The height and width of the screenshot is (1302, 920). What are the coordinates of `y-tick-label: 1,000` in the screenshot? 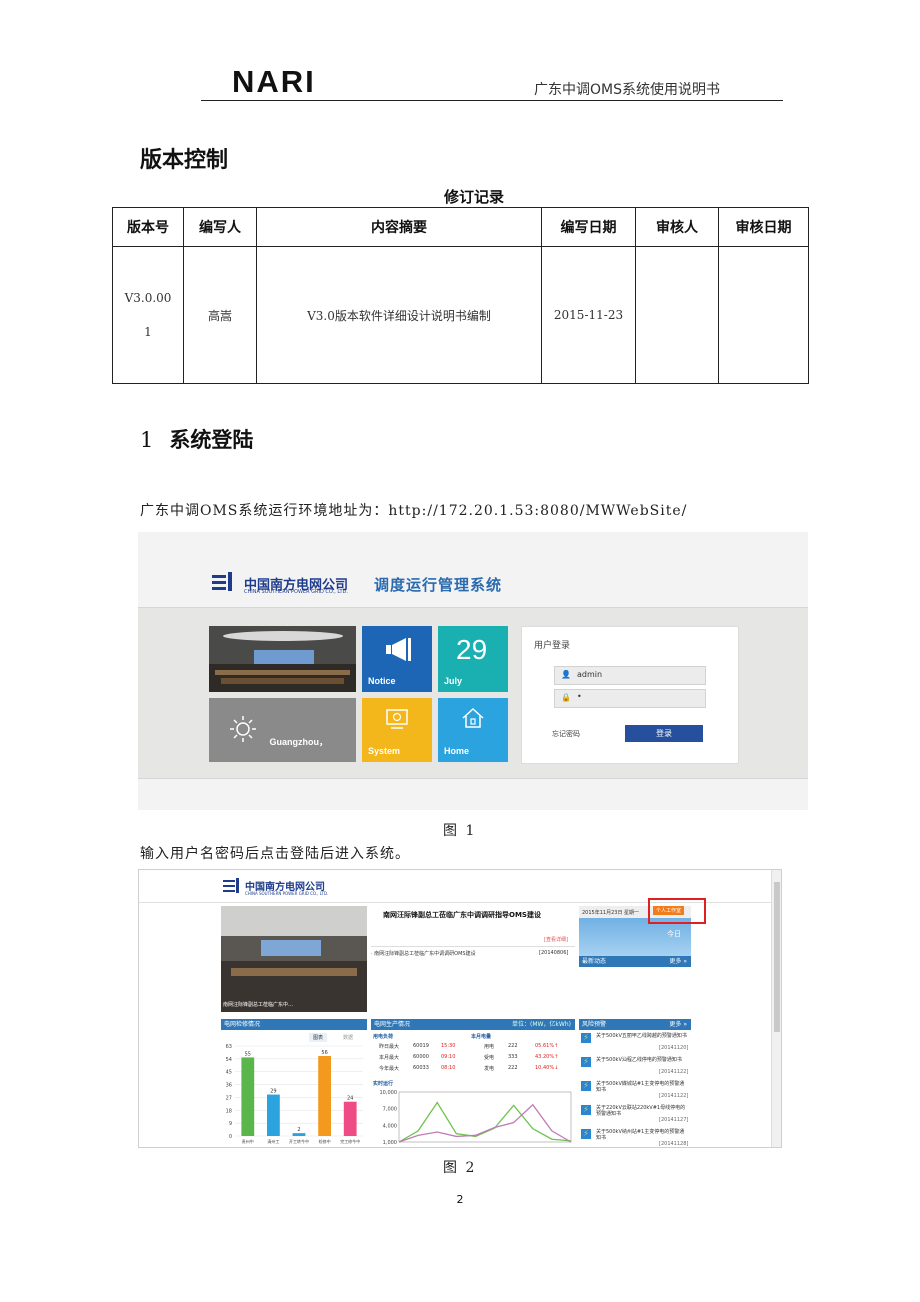 It's located at (390, 1143).